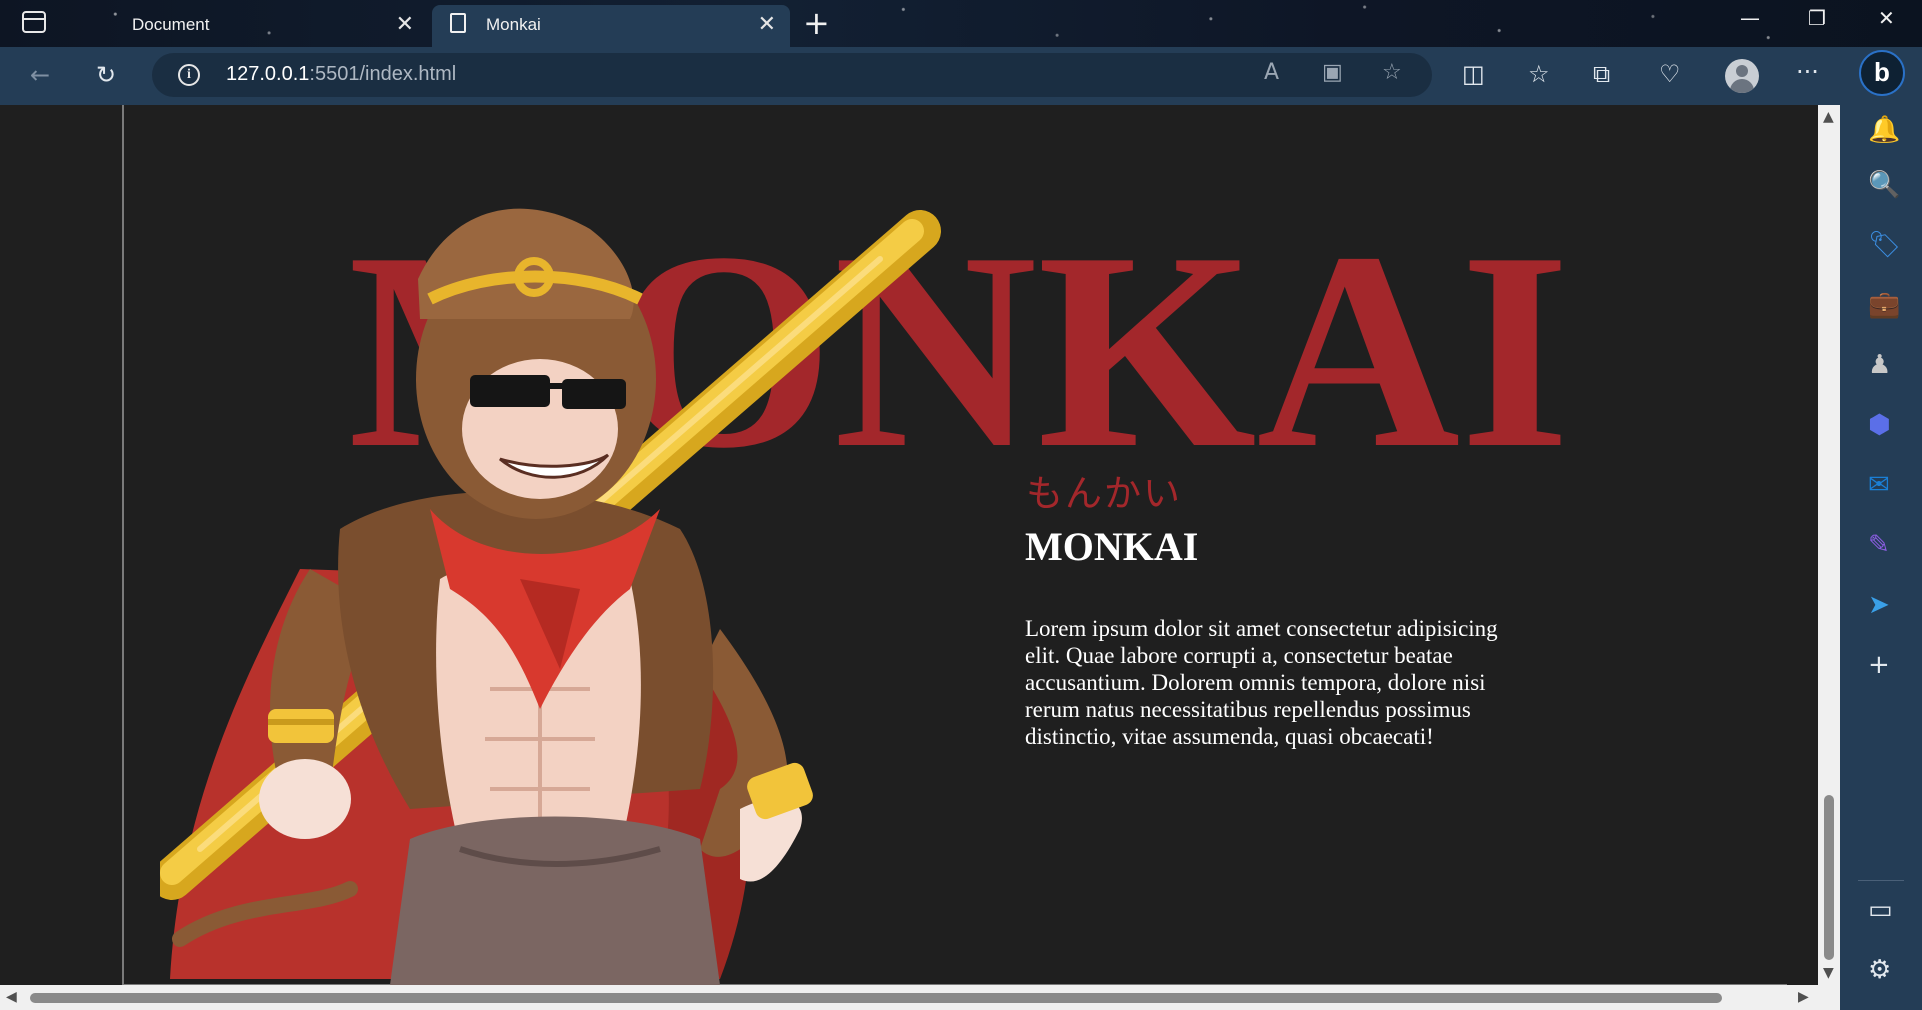  I want to click on microsoft-365-icon: ⬢, so click(1879, 425).